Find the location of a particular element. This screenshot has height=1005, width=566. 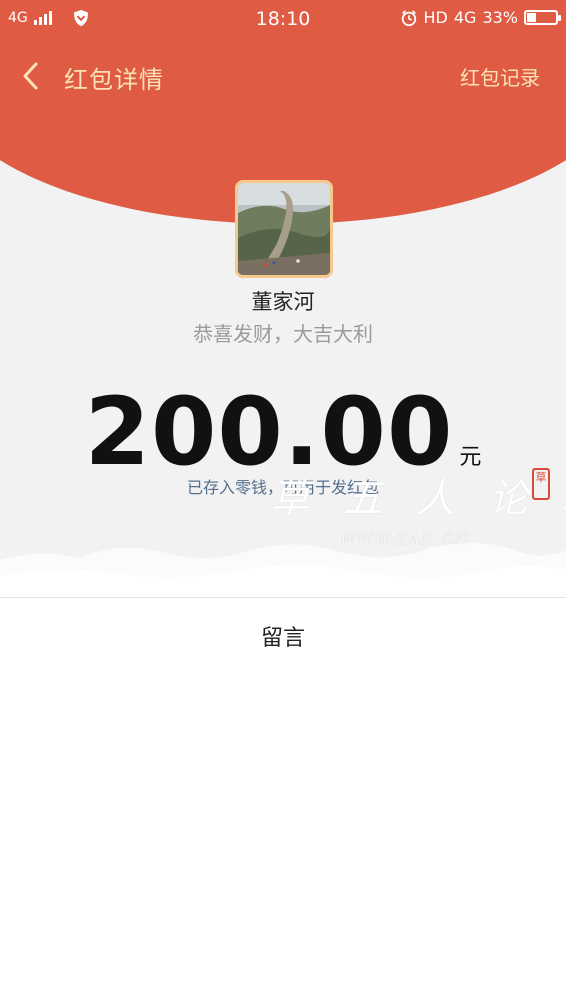

hd-indicator: HD is located at coordinates (435, 17).